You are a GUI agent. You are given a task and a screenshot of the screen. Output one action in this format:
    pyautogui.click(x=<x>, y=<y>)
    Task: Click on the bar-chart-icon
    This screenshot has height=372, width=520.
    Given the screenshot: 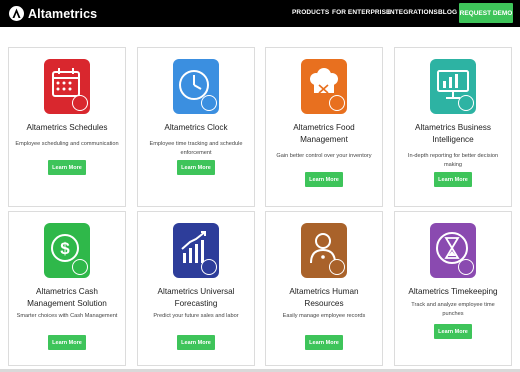 What is the action you would take?
    pyautogui.click(x=453, y=86)
    